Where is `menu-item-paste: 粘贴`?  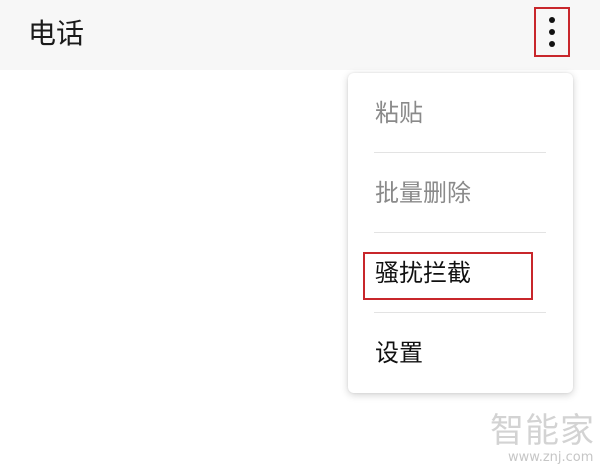
menu-item-paste: 粘贴 is located at coordinates (460, 113).